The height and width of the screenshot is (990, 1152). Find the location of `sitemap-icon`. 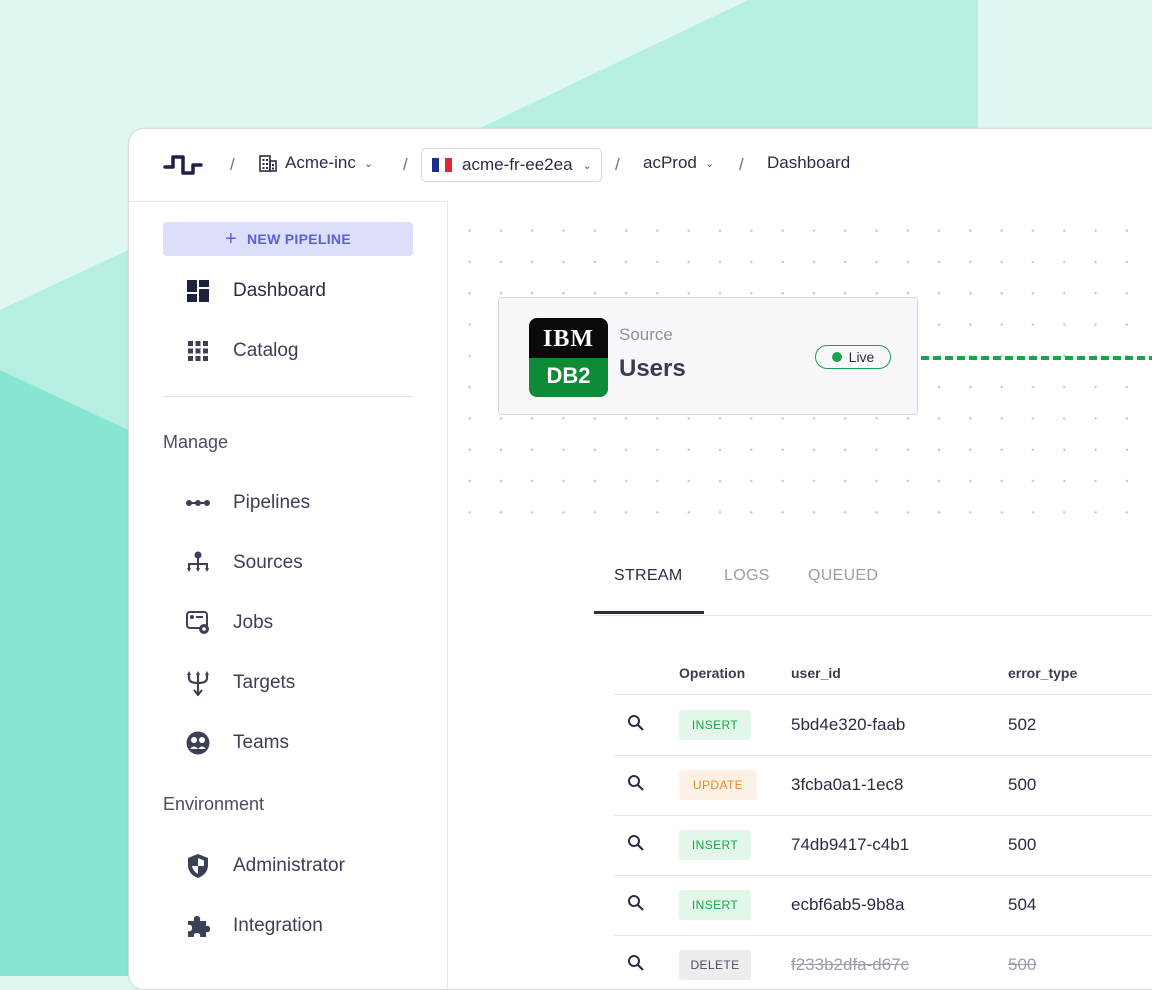

sitemap-icon is located at coordinates (198, 561).